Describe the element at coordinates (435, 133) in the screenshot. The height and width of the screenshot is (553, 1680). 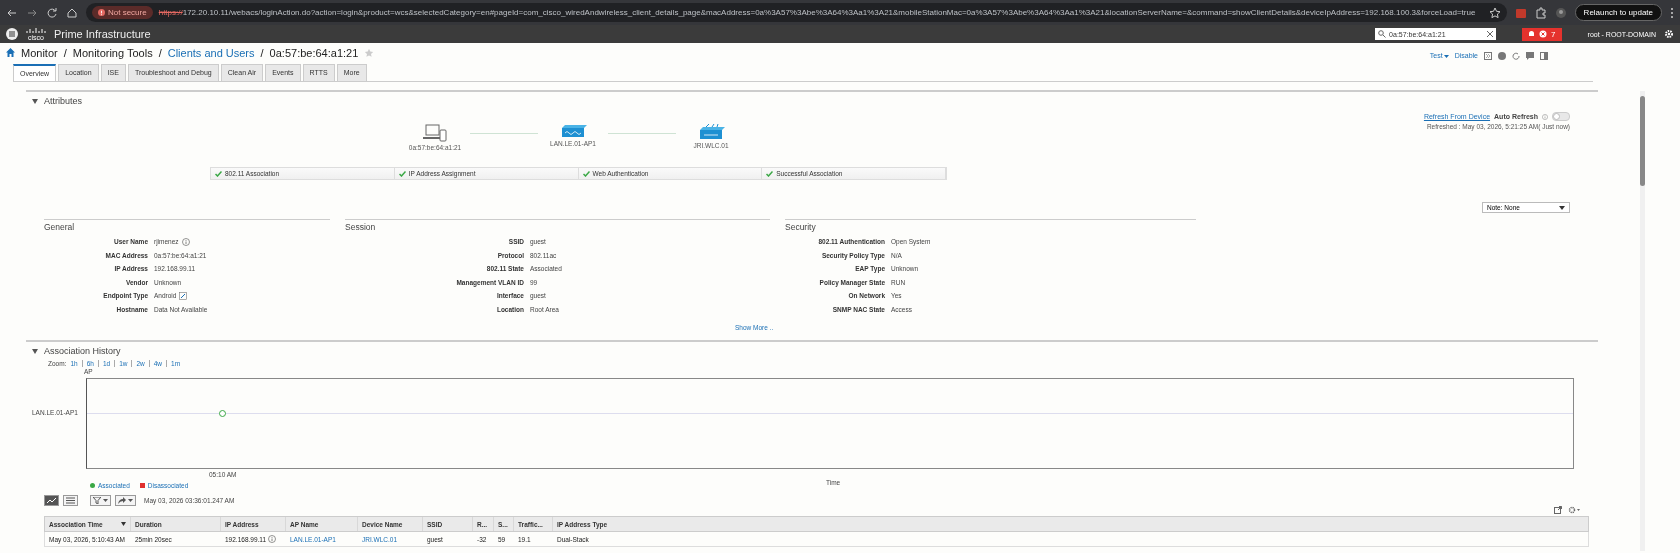
I see `laptop-phone-icon` at that location.